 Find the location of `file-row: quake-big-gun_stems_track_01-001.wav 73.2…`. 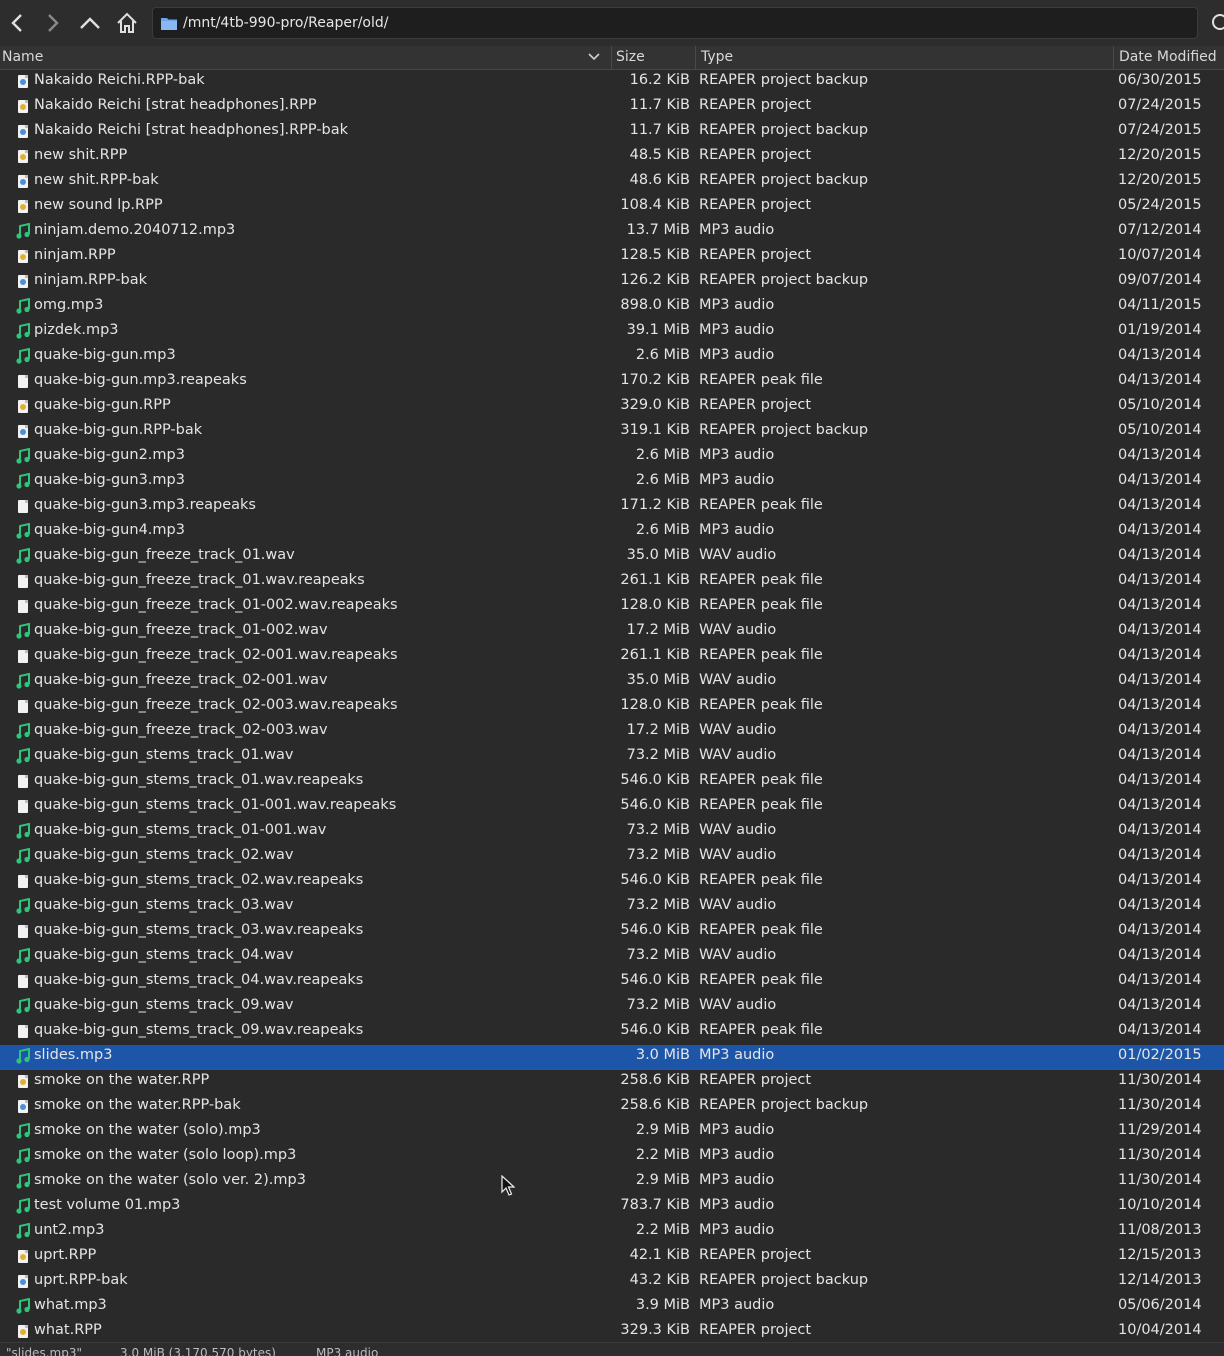

file-row: quake-big-gun_stems_track_01-001.wav 73.2… is located at coordinates (612, 832).